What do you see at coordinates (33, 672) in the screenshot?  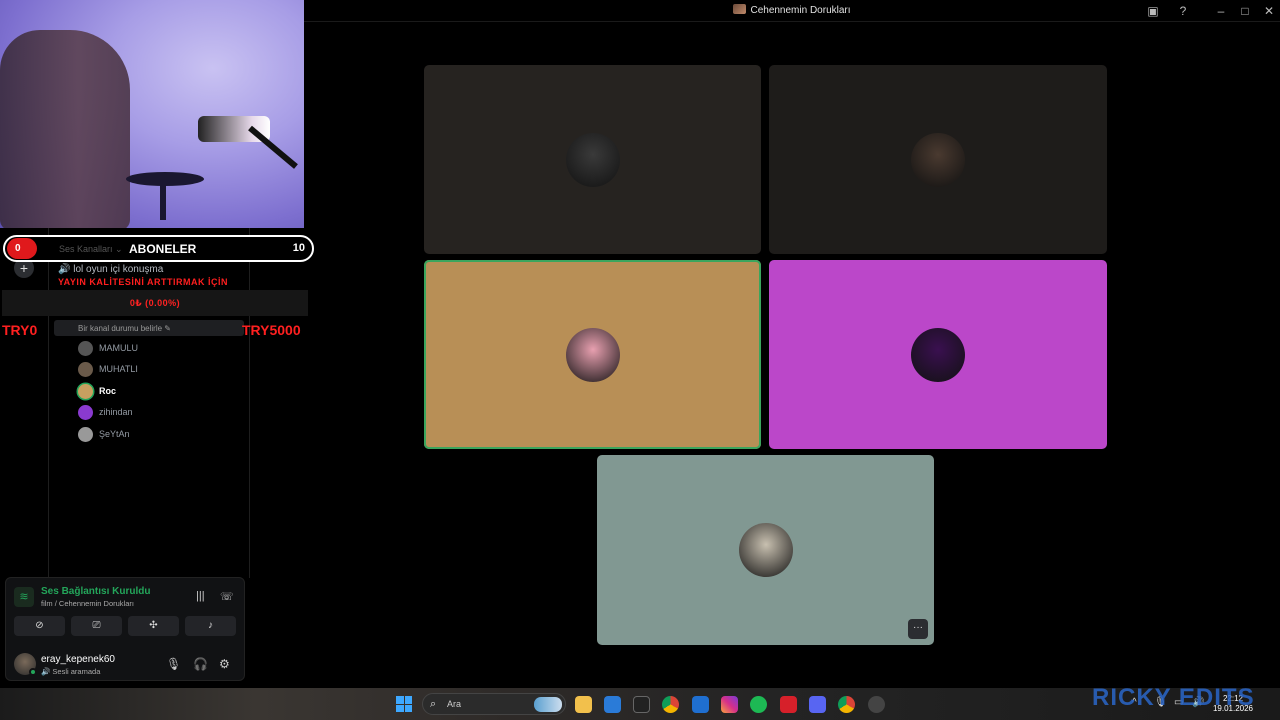 I see `online-status-icon` at bounding box center [33, 672].